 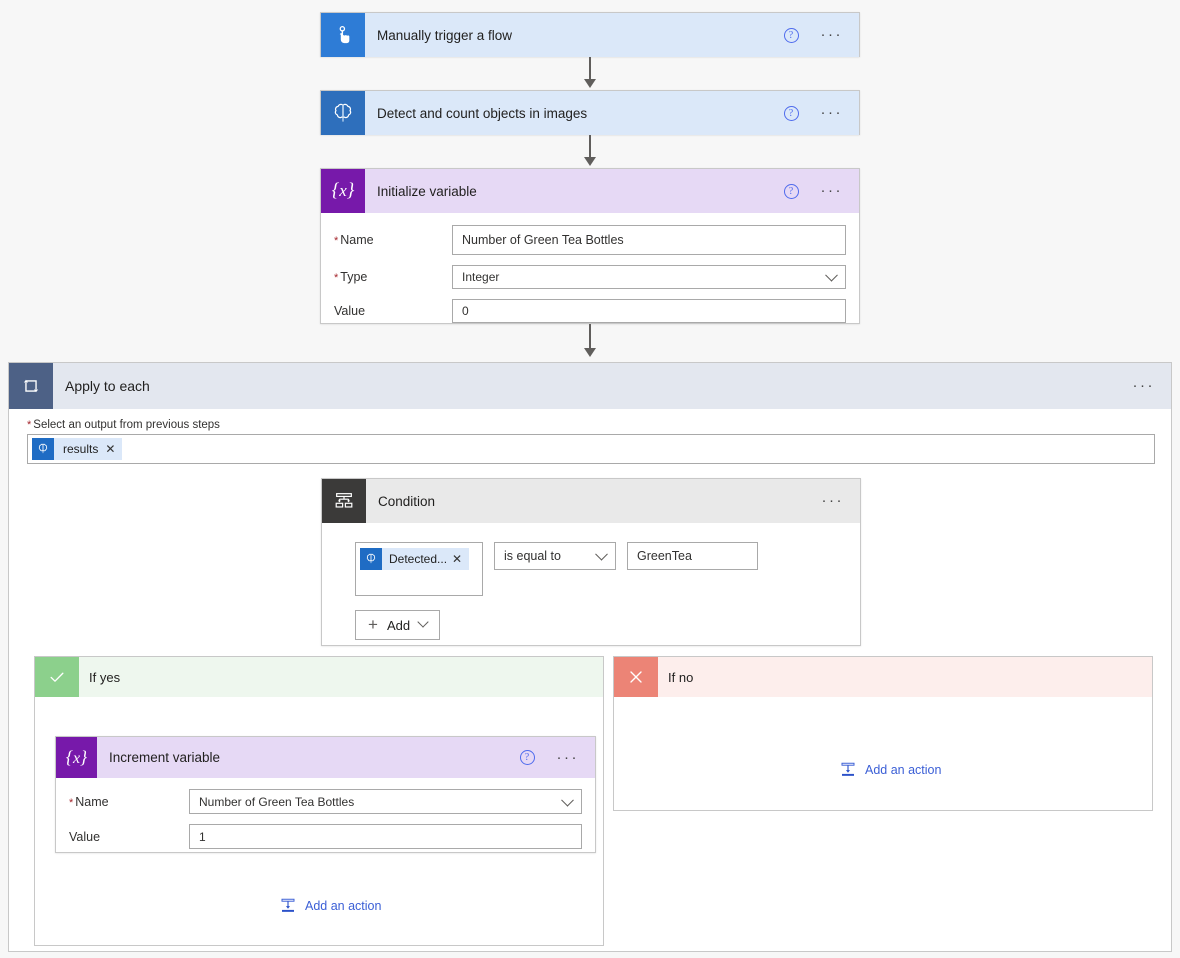 I want to click on increment-name-value: Number of Green Tea Bottles, so click(x=277, y=801).